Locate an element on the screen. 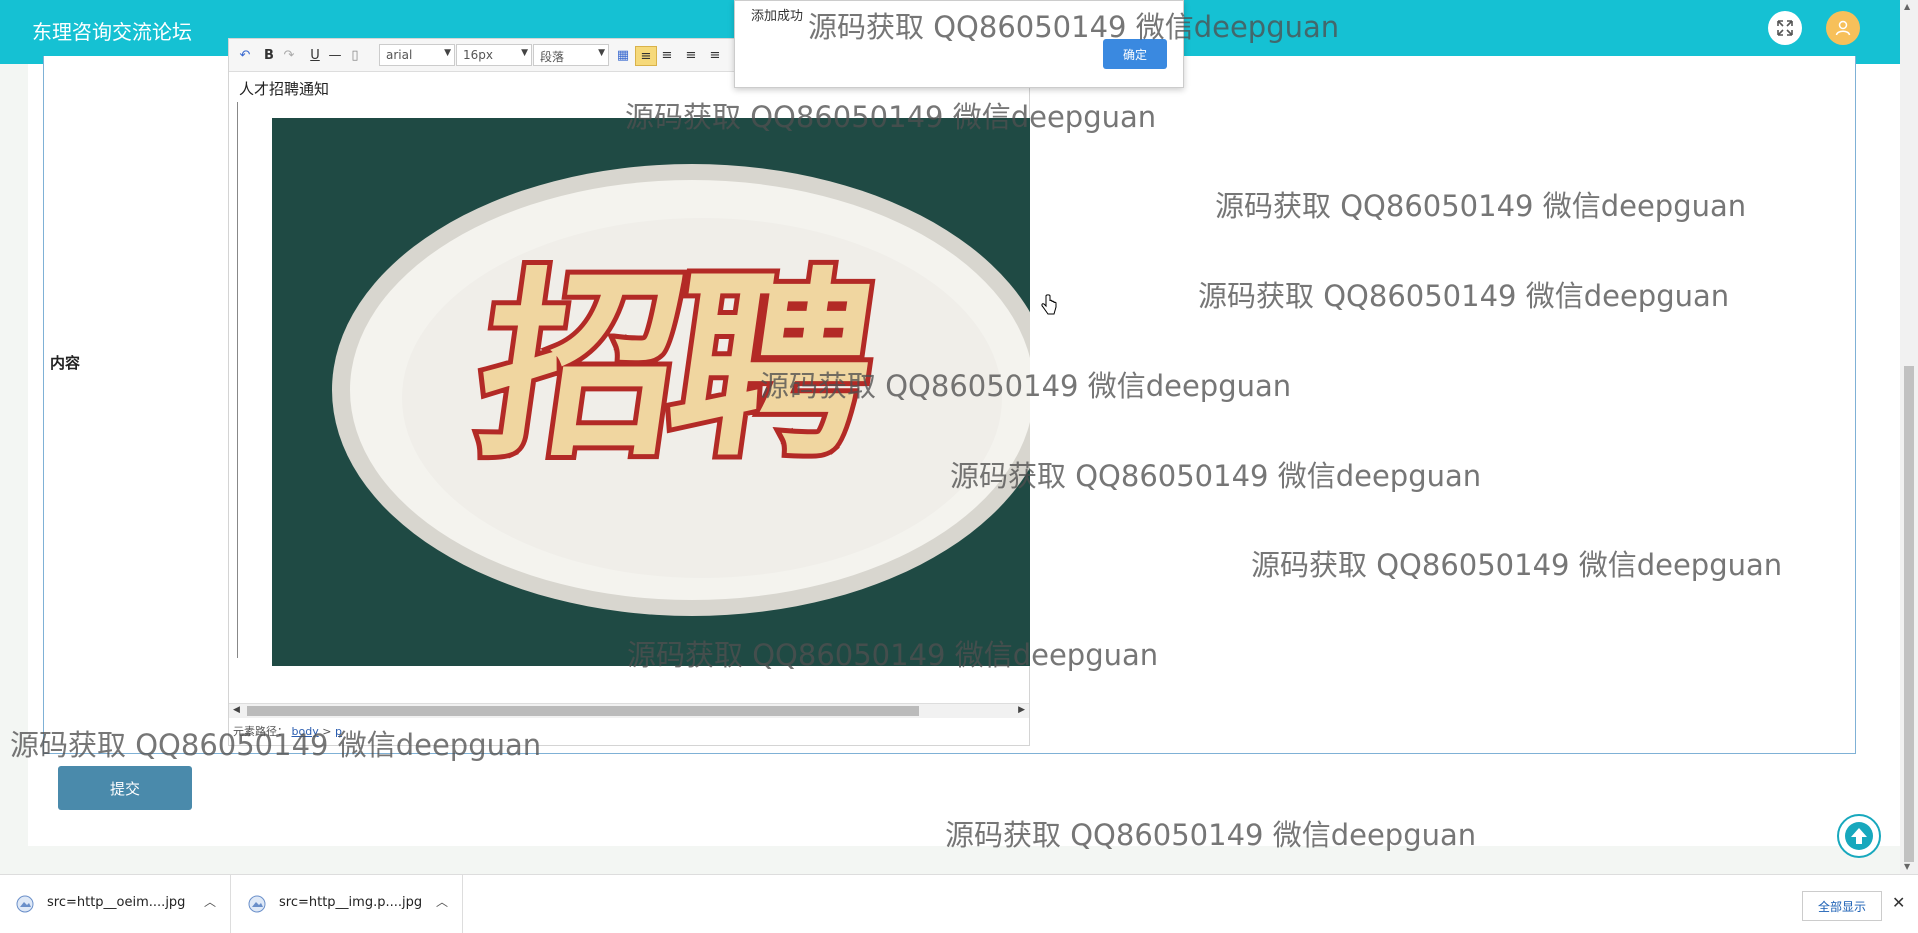 The width and height of the screenshot is (1918, 933). redo-icon: ↷ is located at coordinates (289, 55).